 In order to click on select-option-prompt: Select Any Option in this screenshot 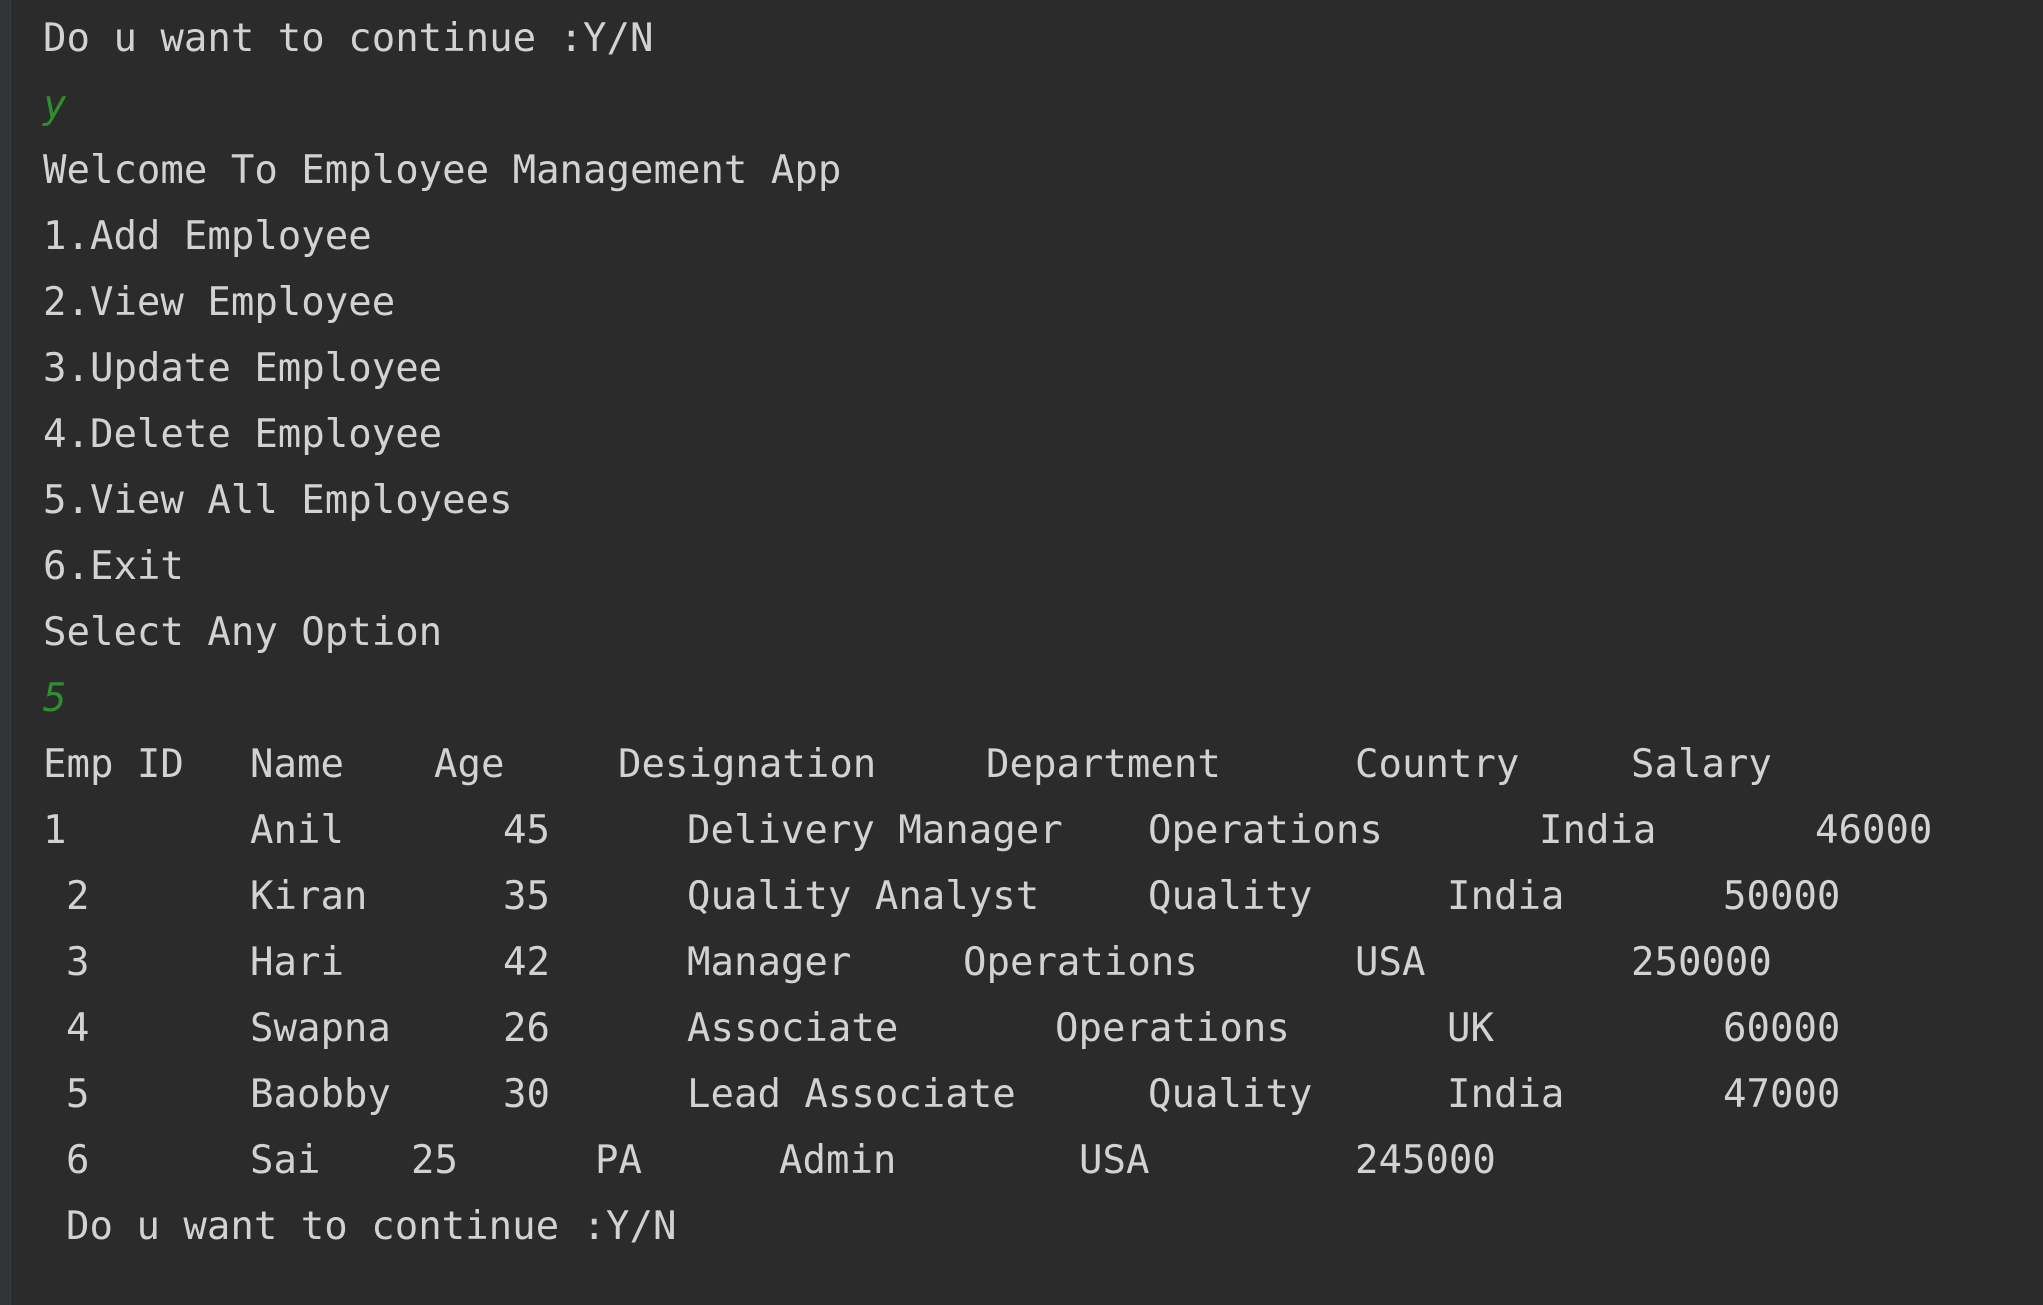, I will do `click(243, 632)`.